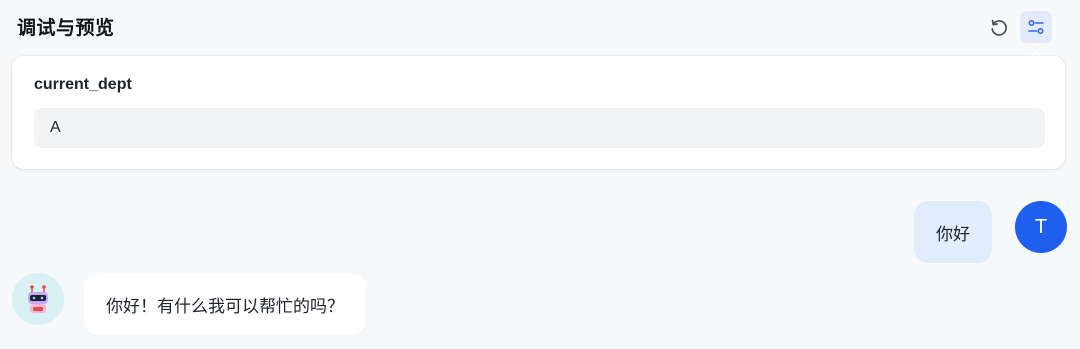 Image resolution: width=1080 pixels, height=349 pixels. I want to click on page-title: 调试与预览, so click(66, 28).